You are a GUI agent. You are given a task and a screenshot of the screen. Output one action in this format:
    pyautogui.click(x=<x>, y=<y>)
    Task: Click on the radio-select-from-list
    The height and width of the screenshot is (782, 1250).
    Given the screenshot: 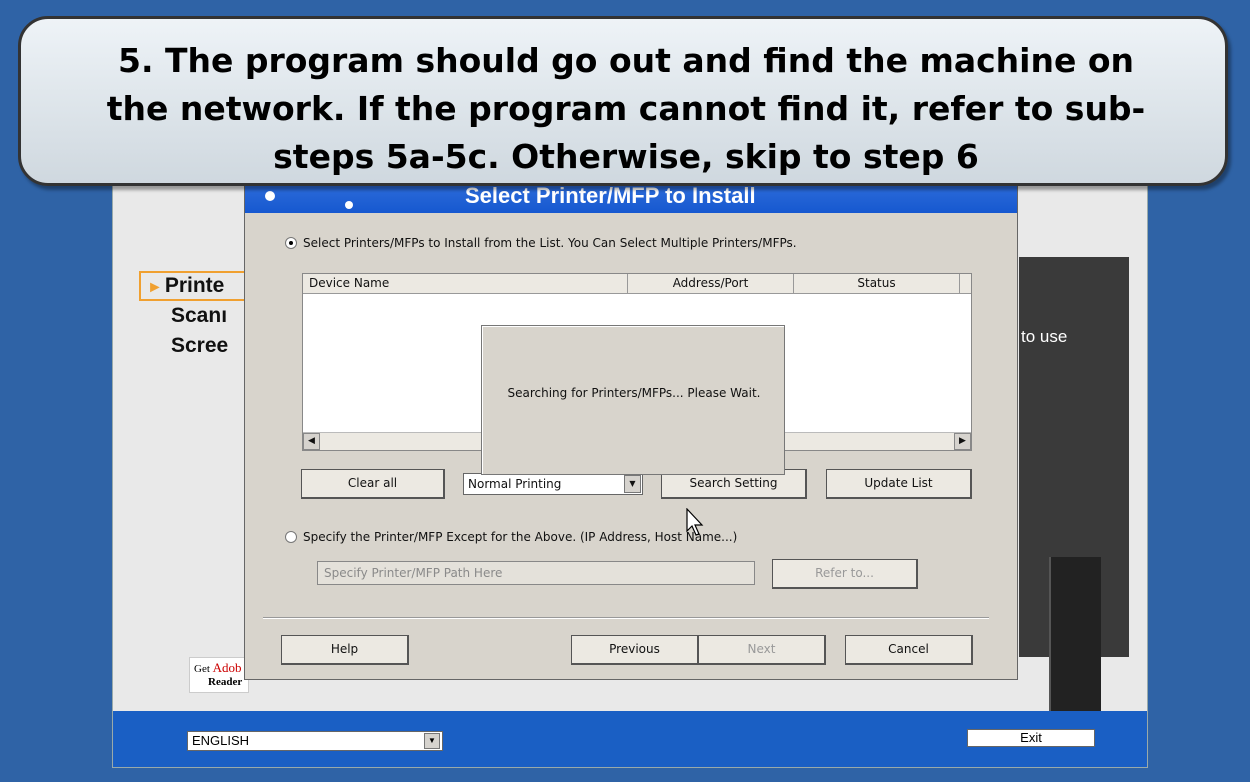 What is the action you would take?
    pyautogui.click(x=291, y=243)
    